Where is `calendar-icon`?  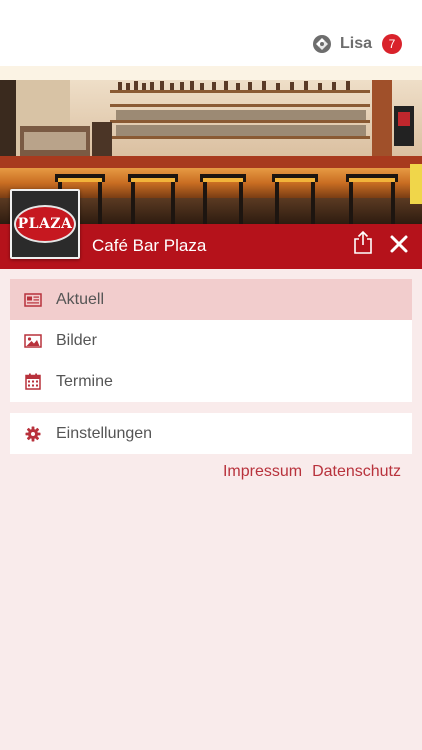 calendar-icon is located at coordinates (33, 382).